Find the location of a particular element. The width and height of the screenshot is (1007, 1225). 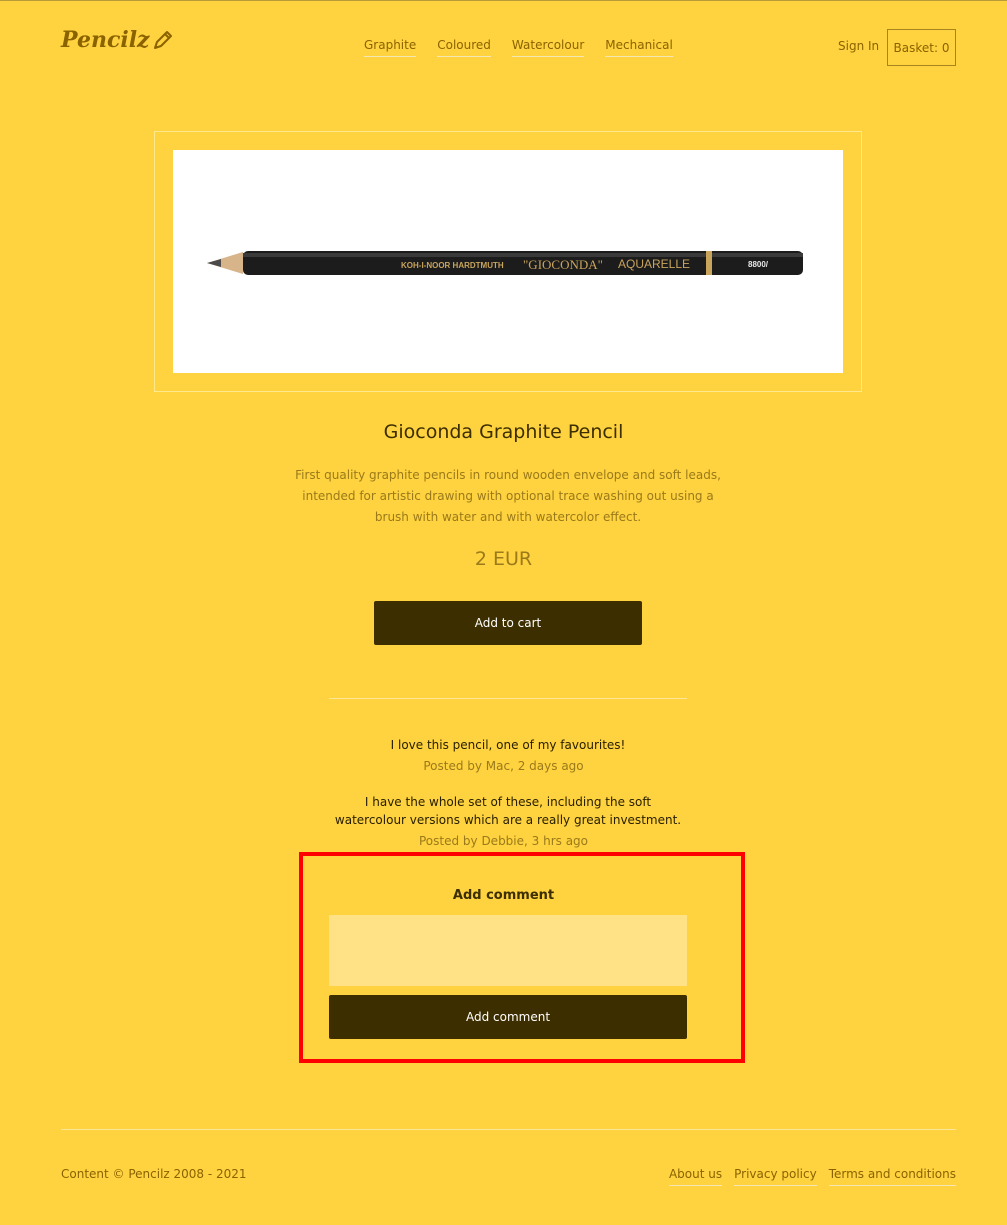

main-nav: Graphite Coloured Watercolour Mechanical is located at coordinates (518, 47).